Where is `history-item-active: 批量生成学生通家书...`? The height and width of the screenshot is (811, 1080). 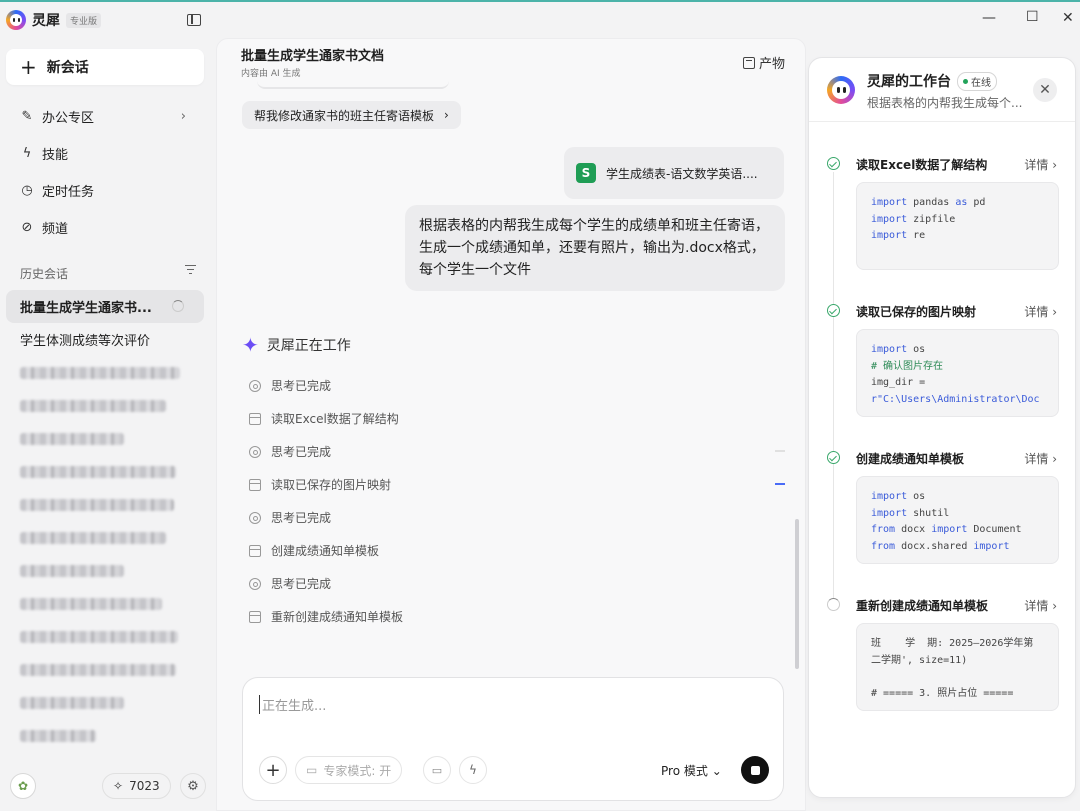
history-item-active: 批量生成学生通家书... is located at coordinates (105, 306).